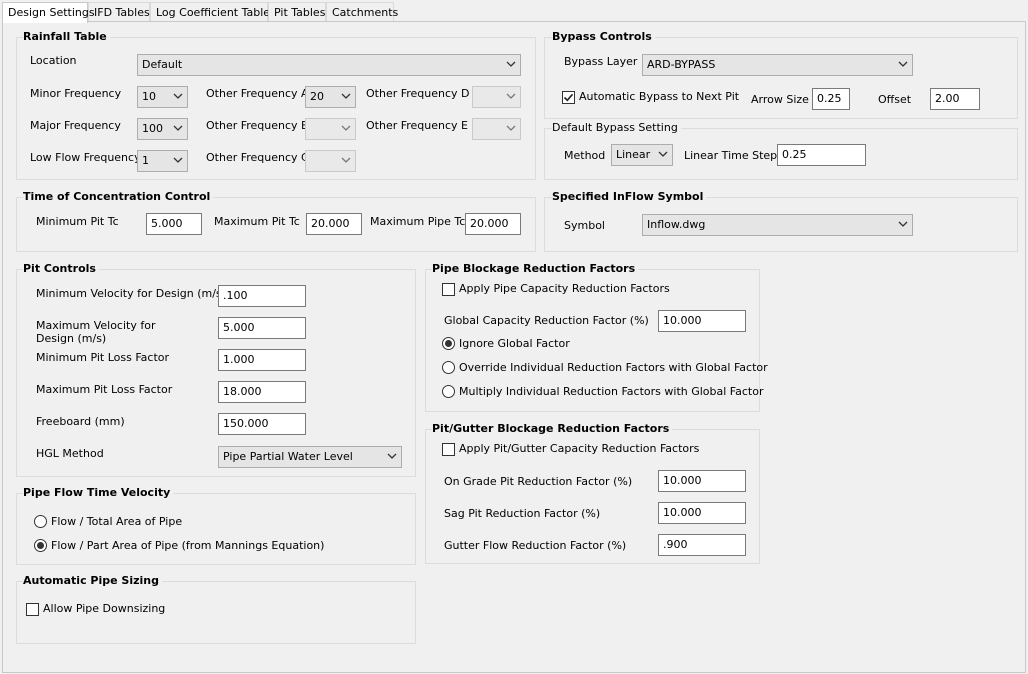  Describe the element at coordinates (317, 96) in the screenshot. I see `other-frequency-a-value: 20` at that location.